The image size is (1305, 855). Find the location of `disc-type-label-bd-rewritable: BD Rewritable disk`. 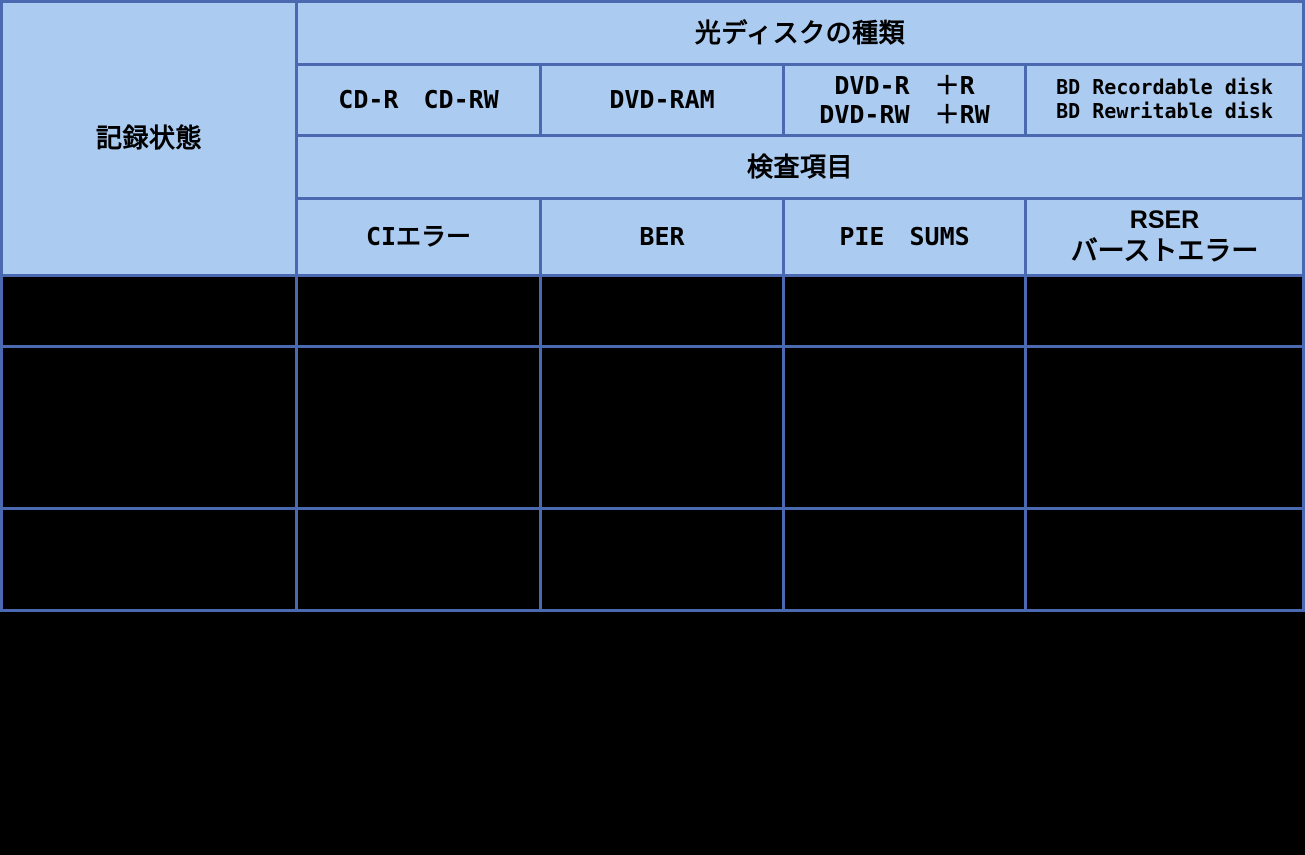

disc-type-label-bd-rewritable: BD Rewritable disk is located at coordinates (1164, 111).